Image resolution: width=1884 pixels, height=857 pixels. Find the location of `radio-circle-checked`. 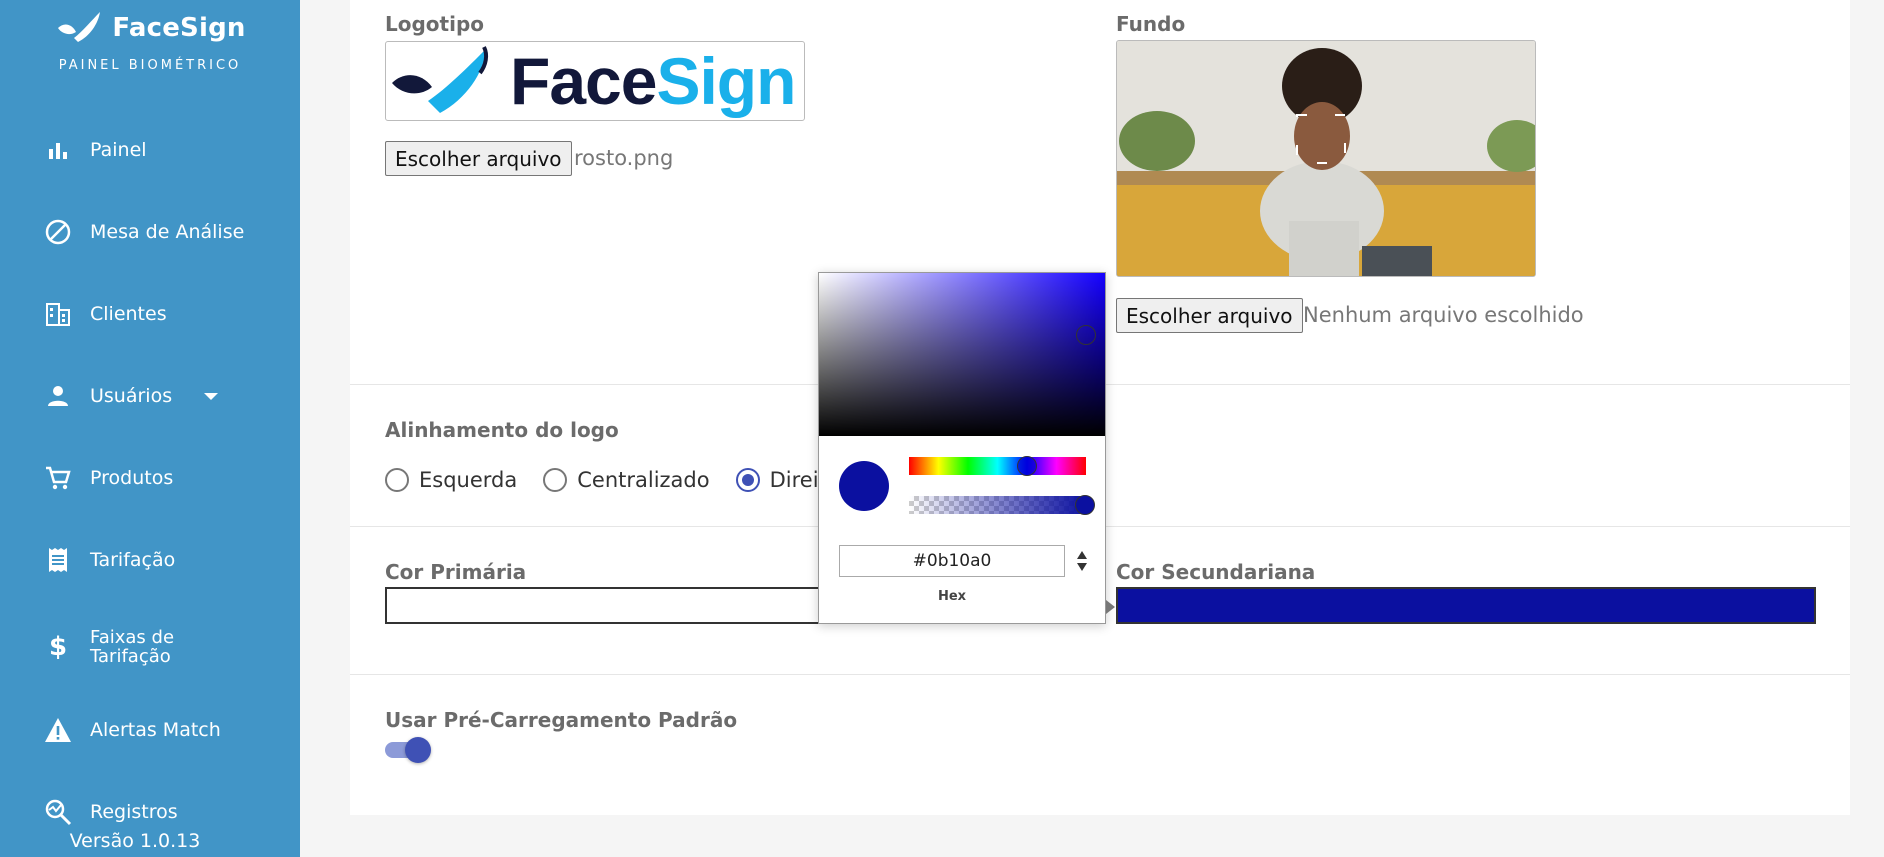

radio-circle-checked is located at coordinates (747, 480).